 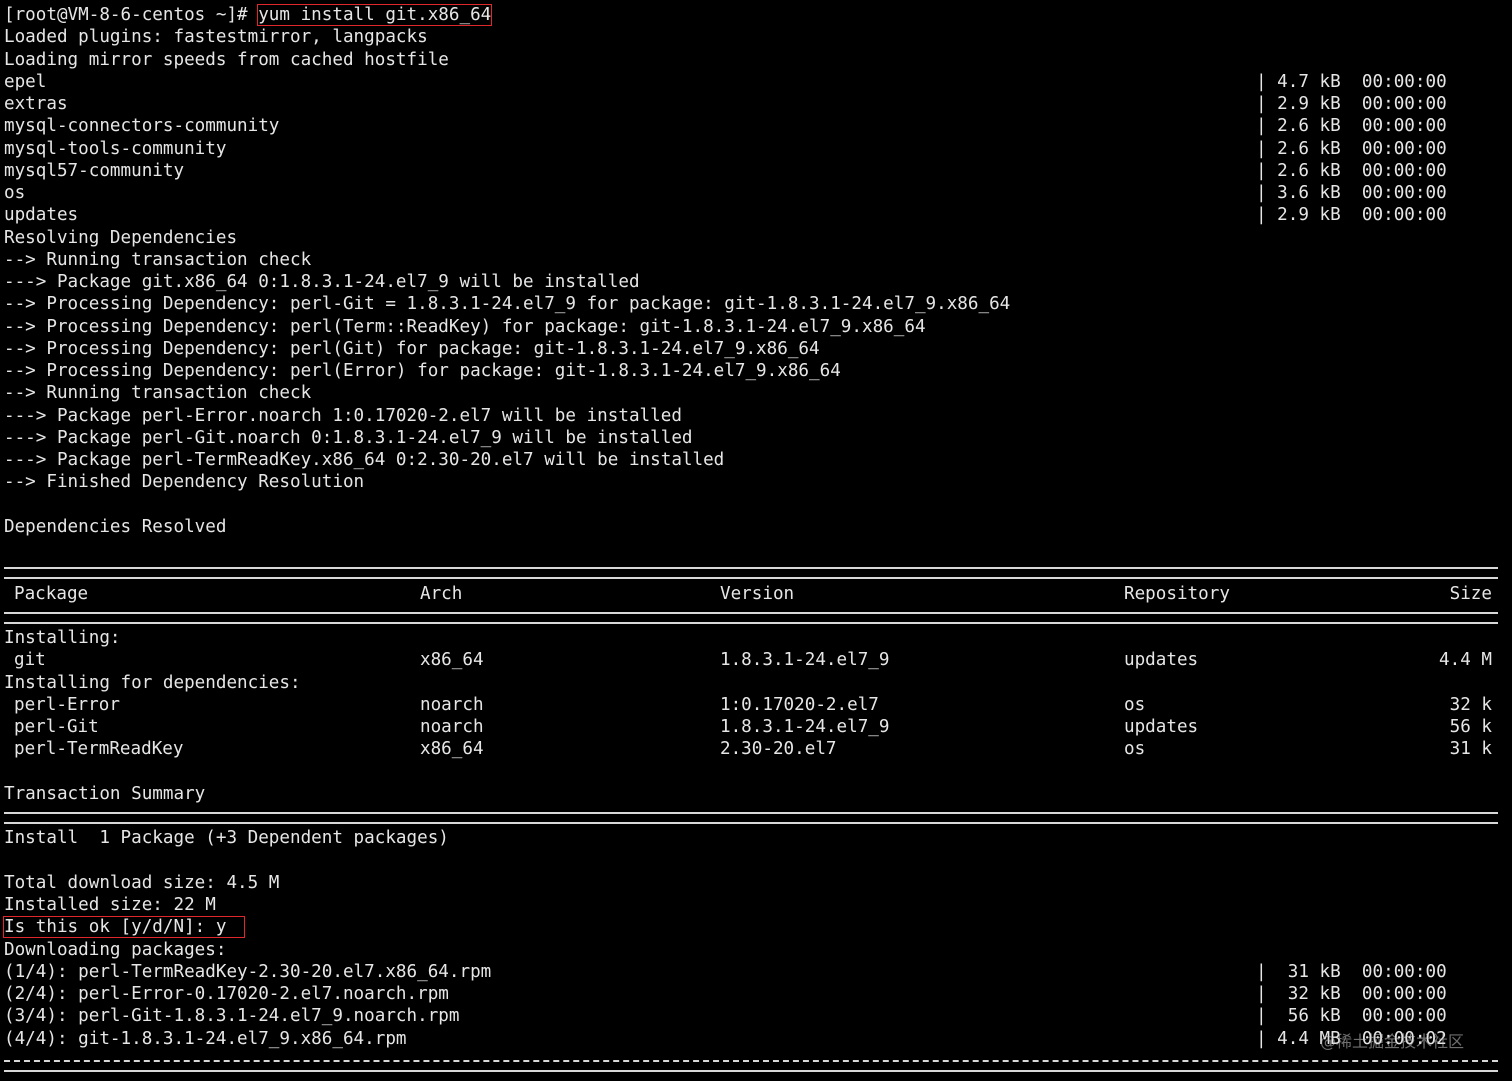 What do you see at coordinates (758, 104) in the screenshot?
I see `repo-line: extras | 2.9 kB 00:00:00` at bounding box center [758, 104].